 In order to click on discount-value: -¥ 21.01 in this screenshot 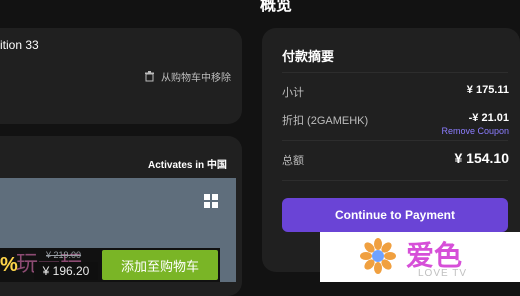, I will do `click(488, 118)`.